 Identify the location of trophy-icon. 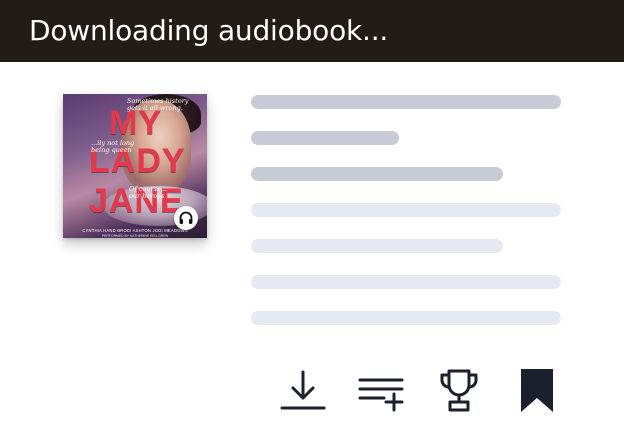
(459, 391).